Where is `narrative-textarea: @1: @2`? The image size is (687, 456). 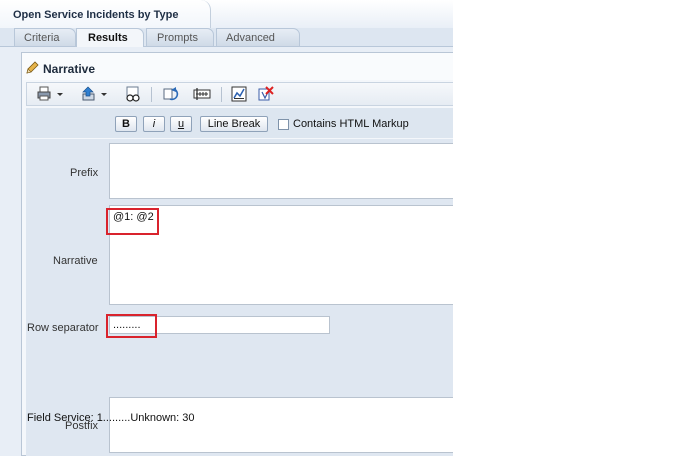 narrative-textarea: @1: @2 is located at coordinates (281, 255).